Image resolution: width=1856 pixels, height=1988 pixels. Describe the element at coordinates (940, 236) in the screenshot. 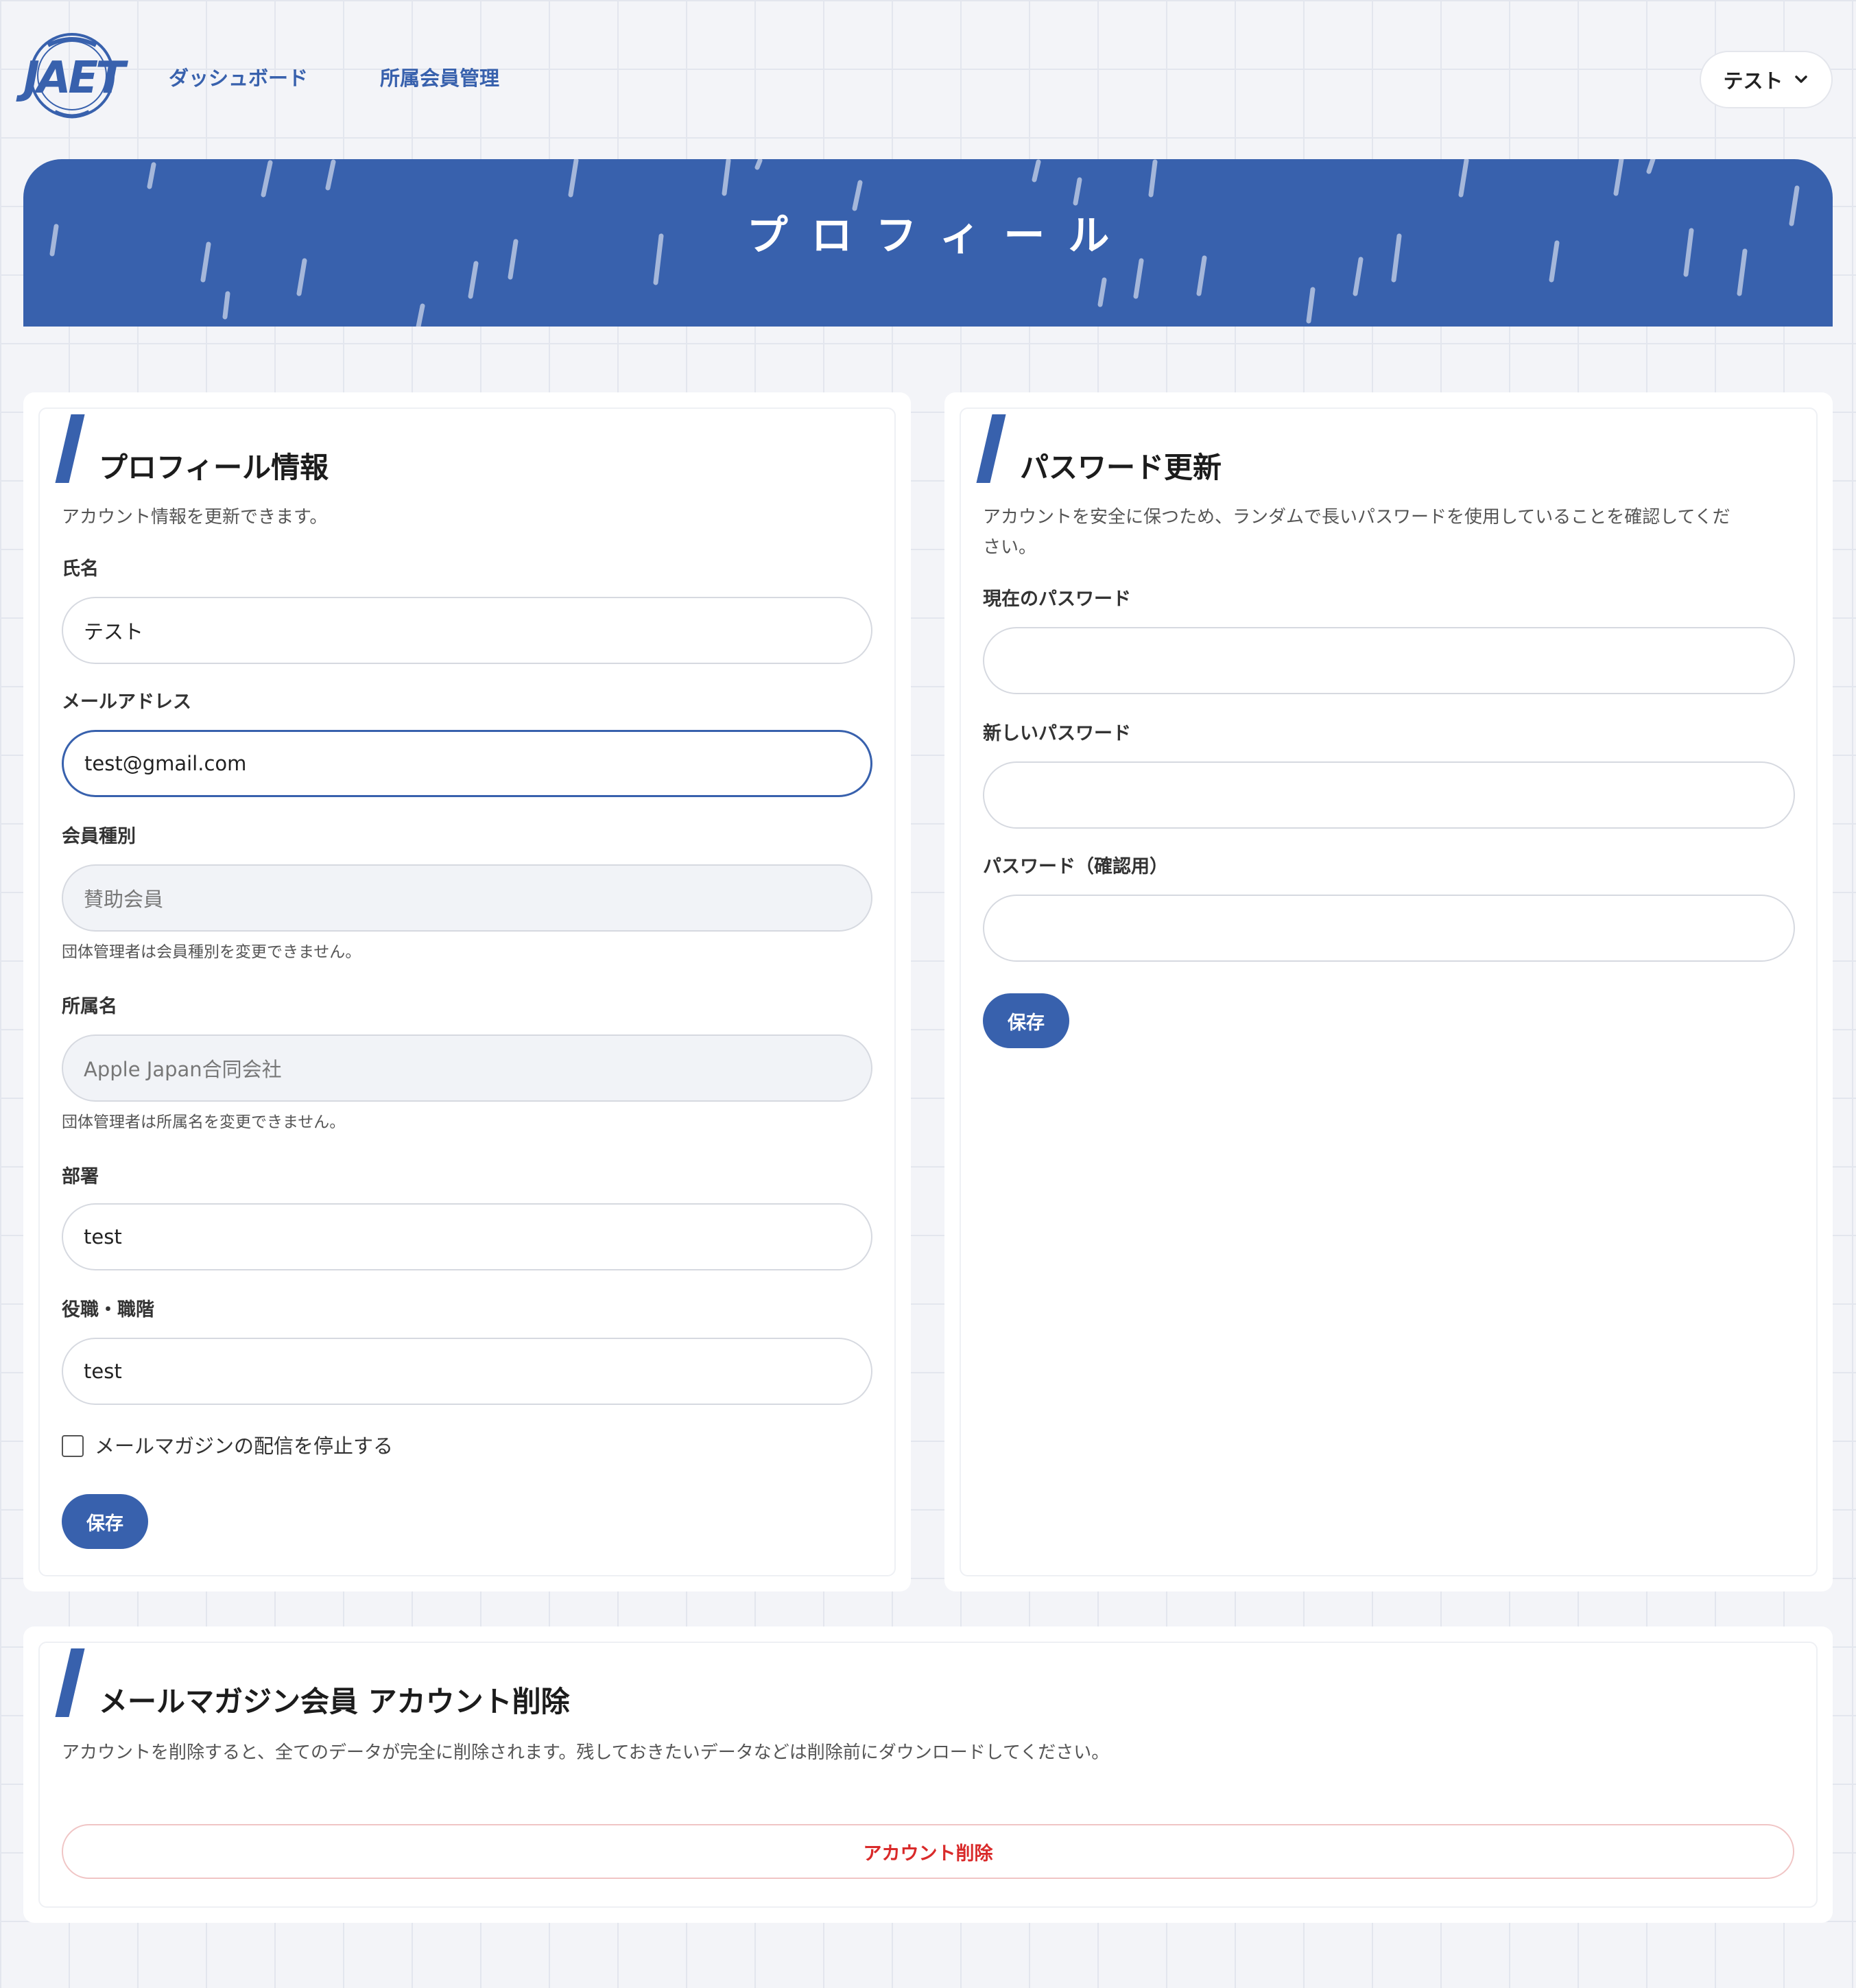

I see `page-title: プロフィール` at that location.